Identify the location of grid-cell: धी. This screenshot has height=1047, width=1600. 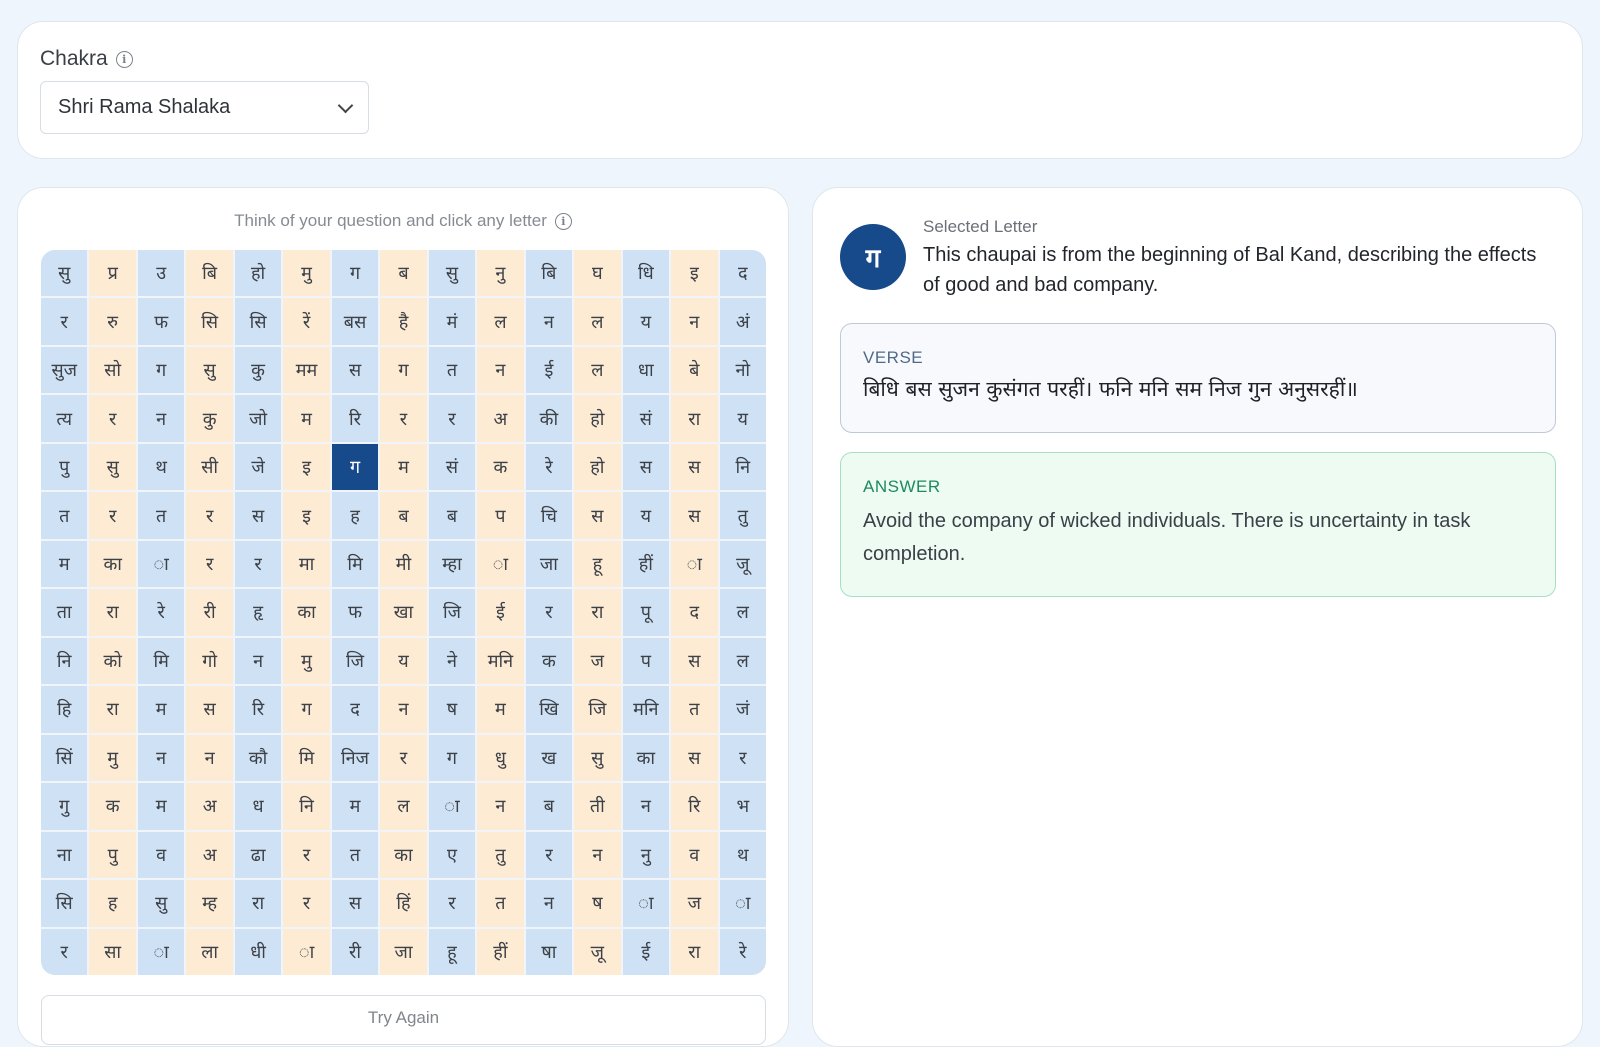
(258, 951).